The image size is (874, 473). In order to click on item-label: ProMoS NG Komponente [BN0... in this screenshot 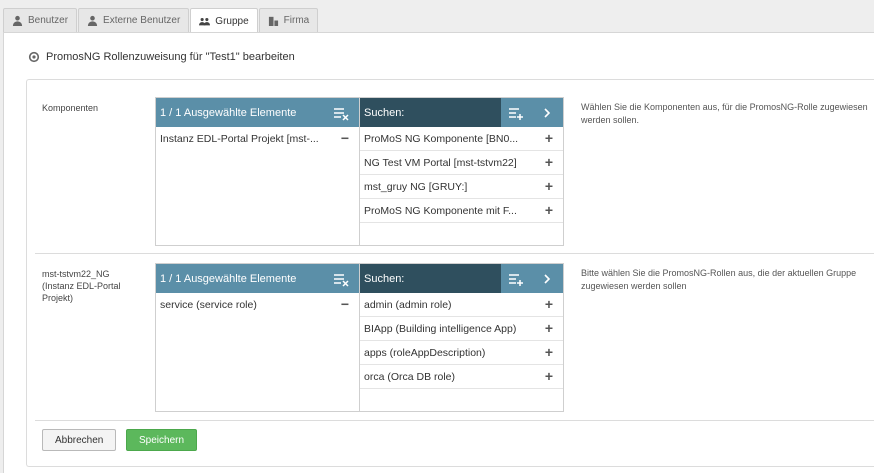, I will do `click(441, 138)`.